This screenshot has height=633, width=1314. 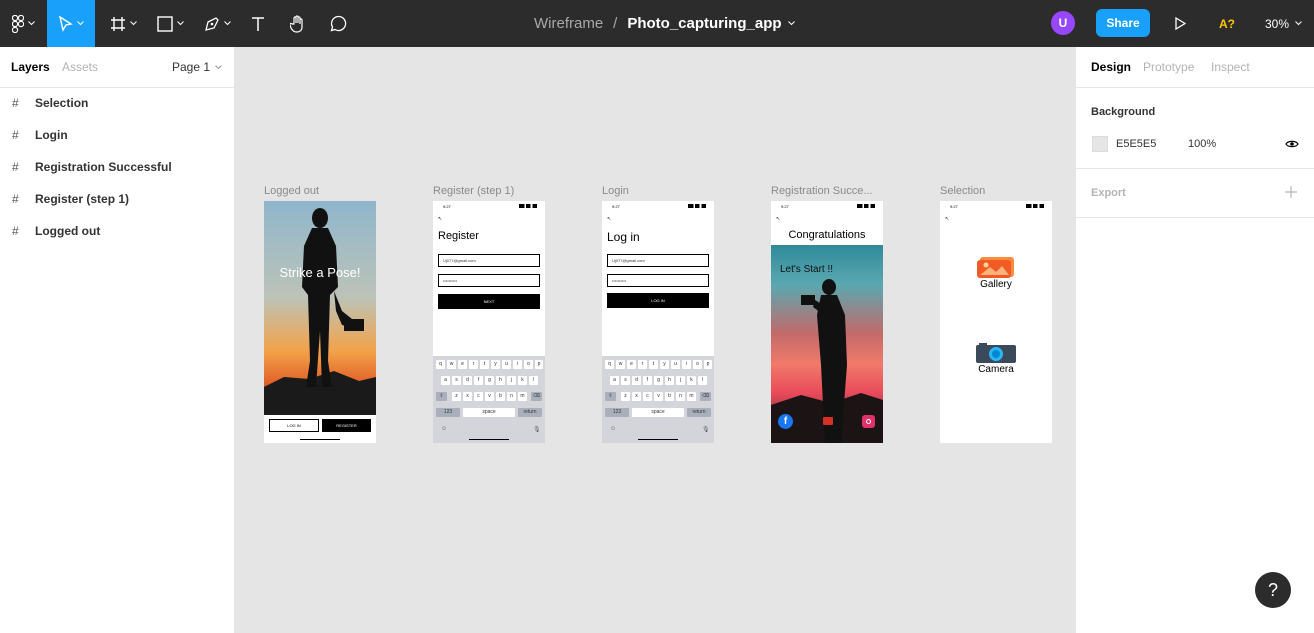 What do you see at coordinates (658, 412) in the screenshot?
I see `space-key: space` at bounding box center [658, 412].